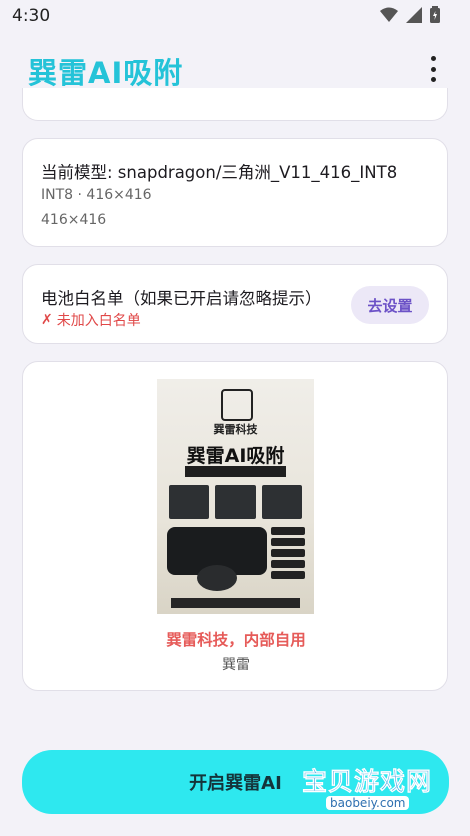 This screenshot has height=836, width=470. I want to click on wifi-icon, so click(389, 14).